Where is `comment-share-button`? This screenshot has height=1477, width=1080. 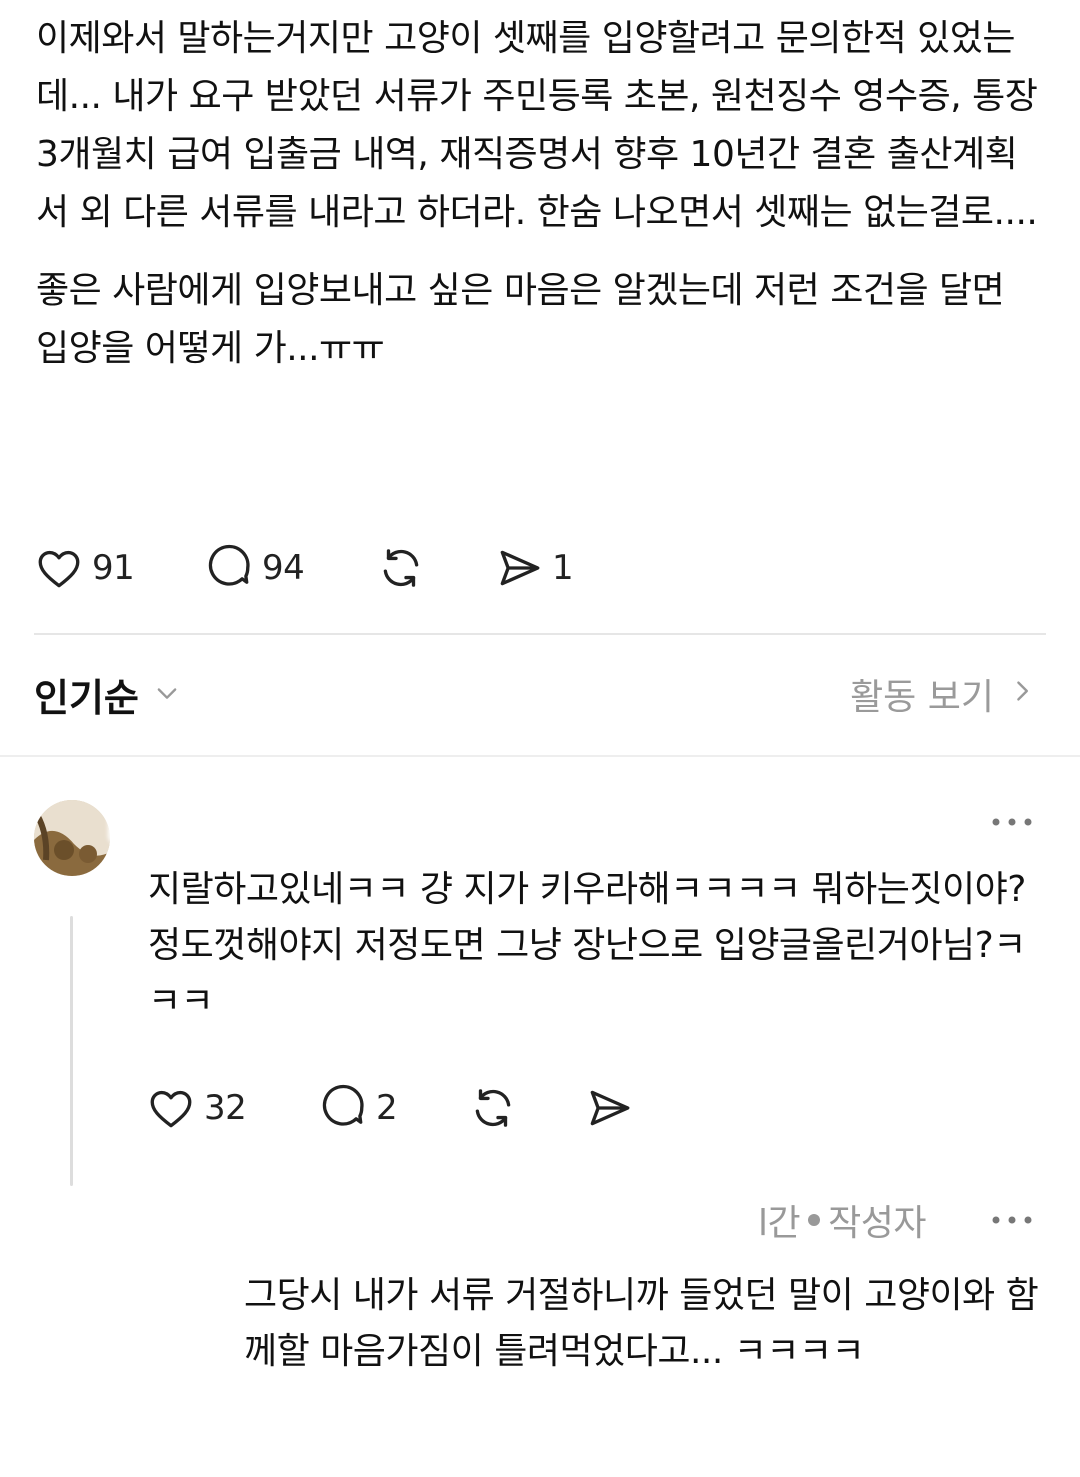
comment-share-button is located at coordinates (609, 1108).